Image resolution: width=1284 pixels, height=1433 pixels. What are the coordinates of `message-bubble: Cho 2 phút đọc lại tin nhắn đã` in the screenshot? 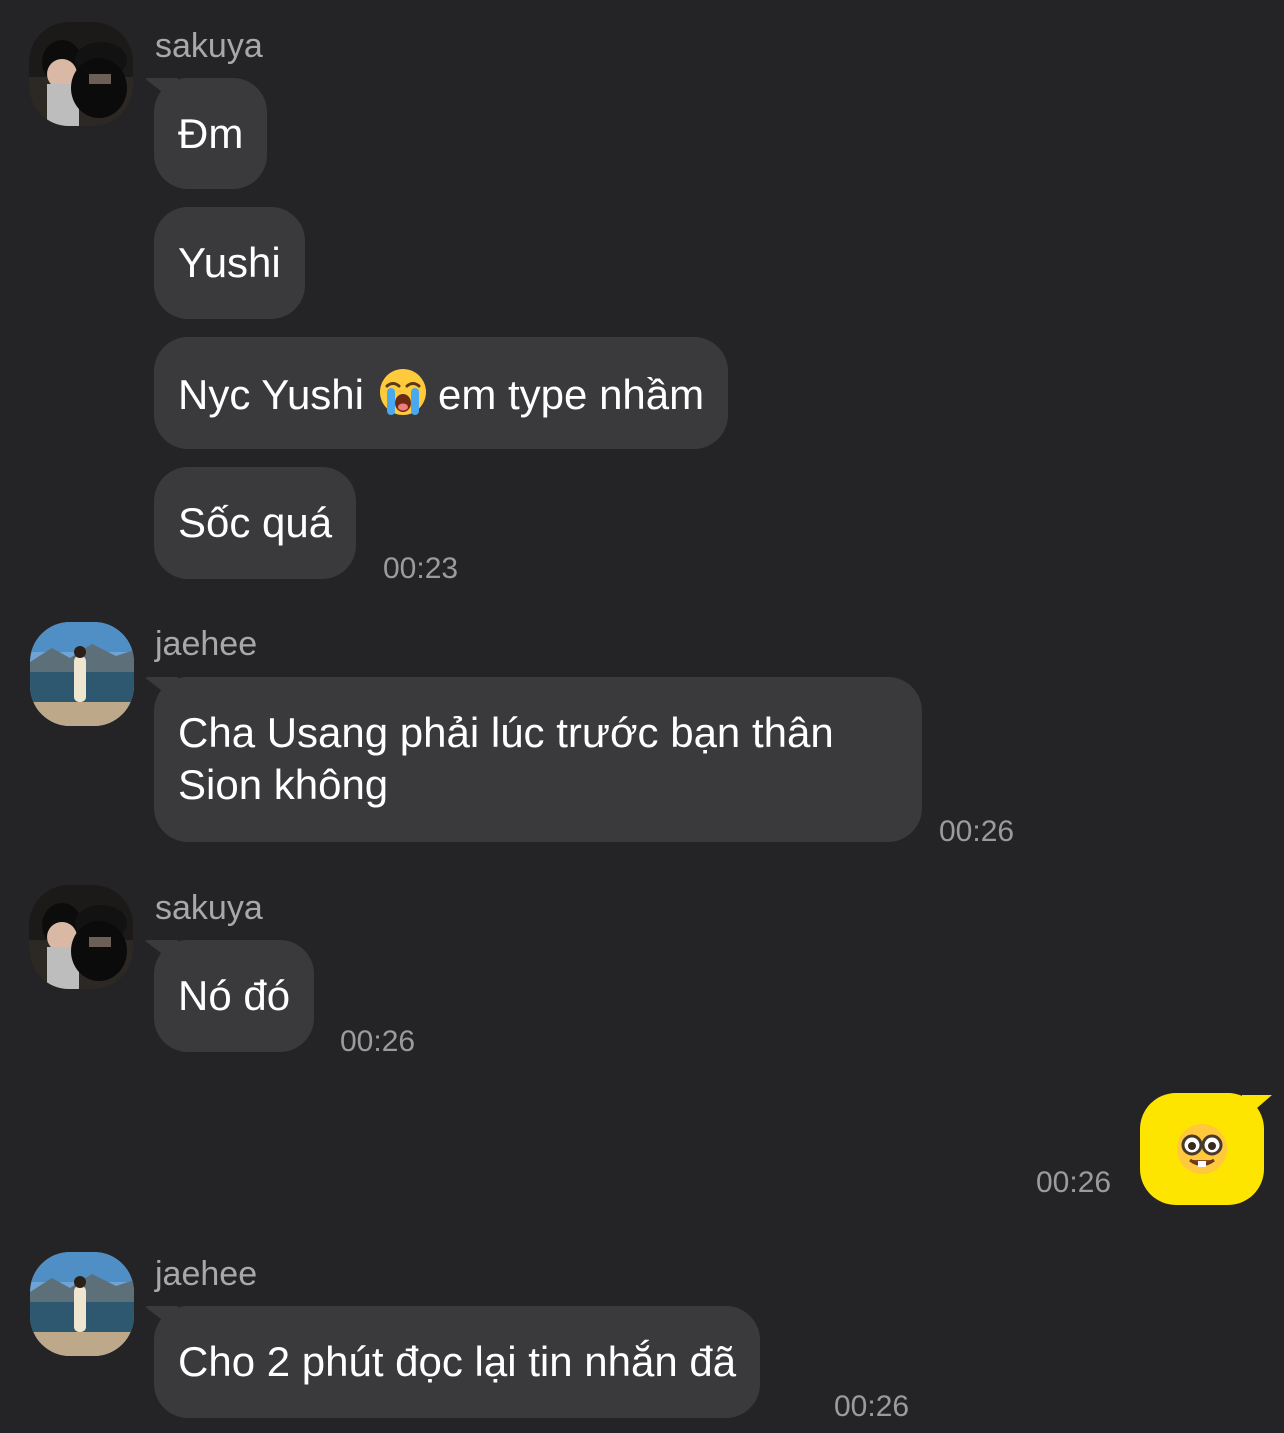 It's located at (457, 1362).